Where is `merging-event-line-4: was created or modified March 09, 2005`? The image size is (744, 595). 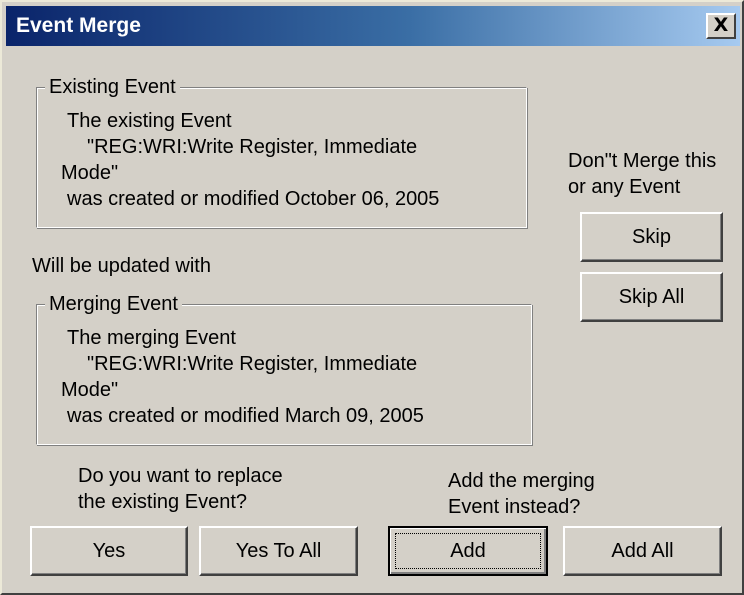 merging-event-line-4: was created or modified March 09, 2005 is located at coordinates (245, 416).